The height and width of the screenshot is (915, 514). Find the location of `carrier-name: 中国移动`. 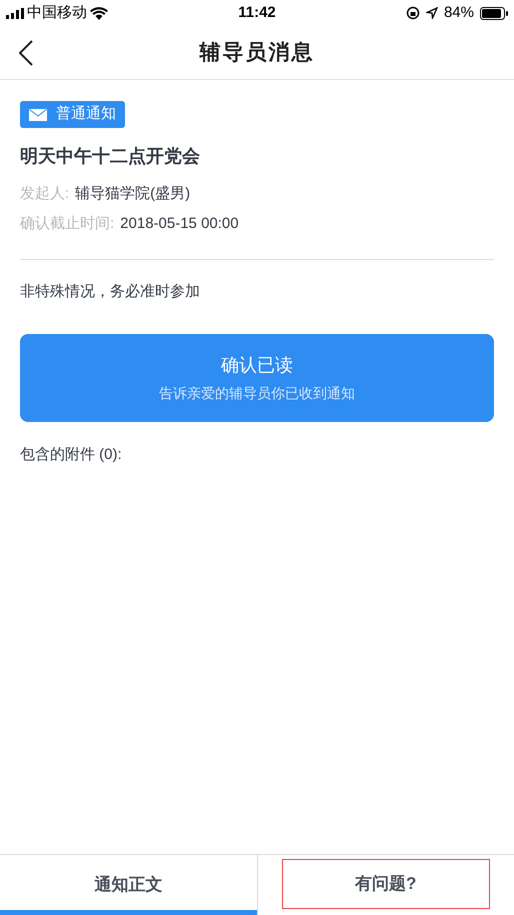

carrier-name: 中国移动 is located at coordinates (57, 12).